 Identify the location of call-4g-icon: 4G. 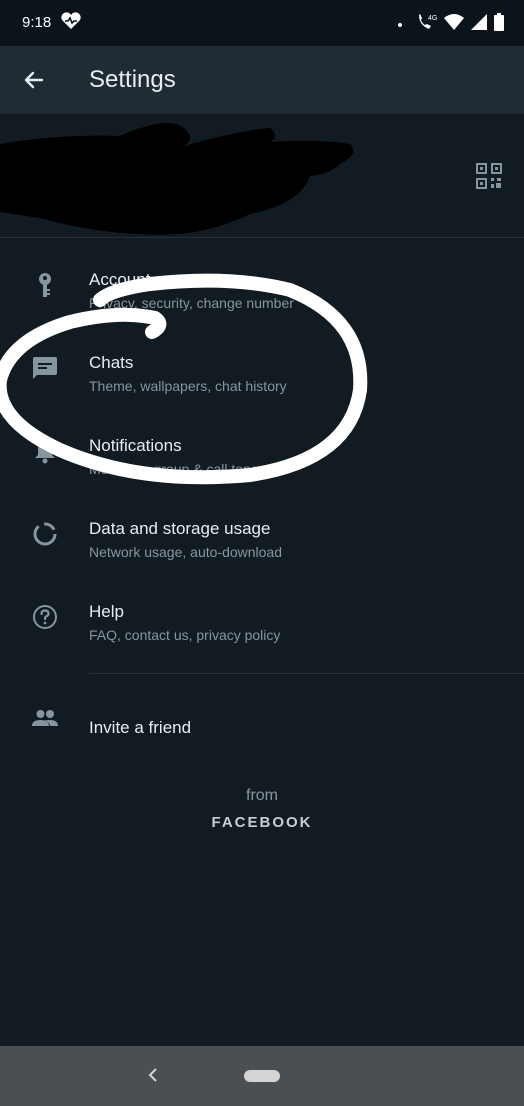
(427, 24).